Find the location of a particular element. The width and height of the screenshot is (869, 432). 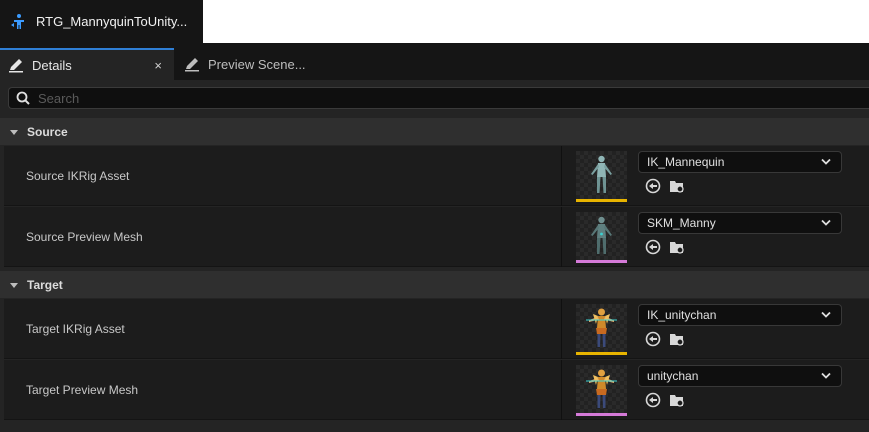

retargeter-asset-icon is located at coordinates (19, 22).